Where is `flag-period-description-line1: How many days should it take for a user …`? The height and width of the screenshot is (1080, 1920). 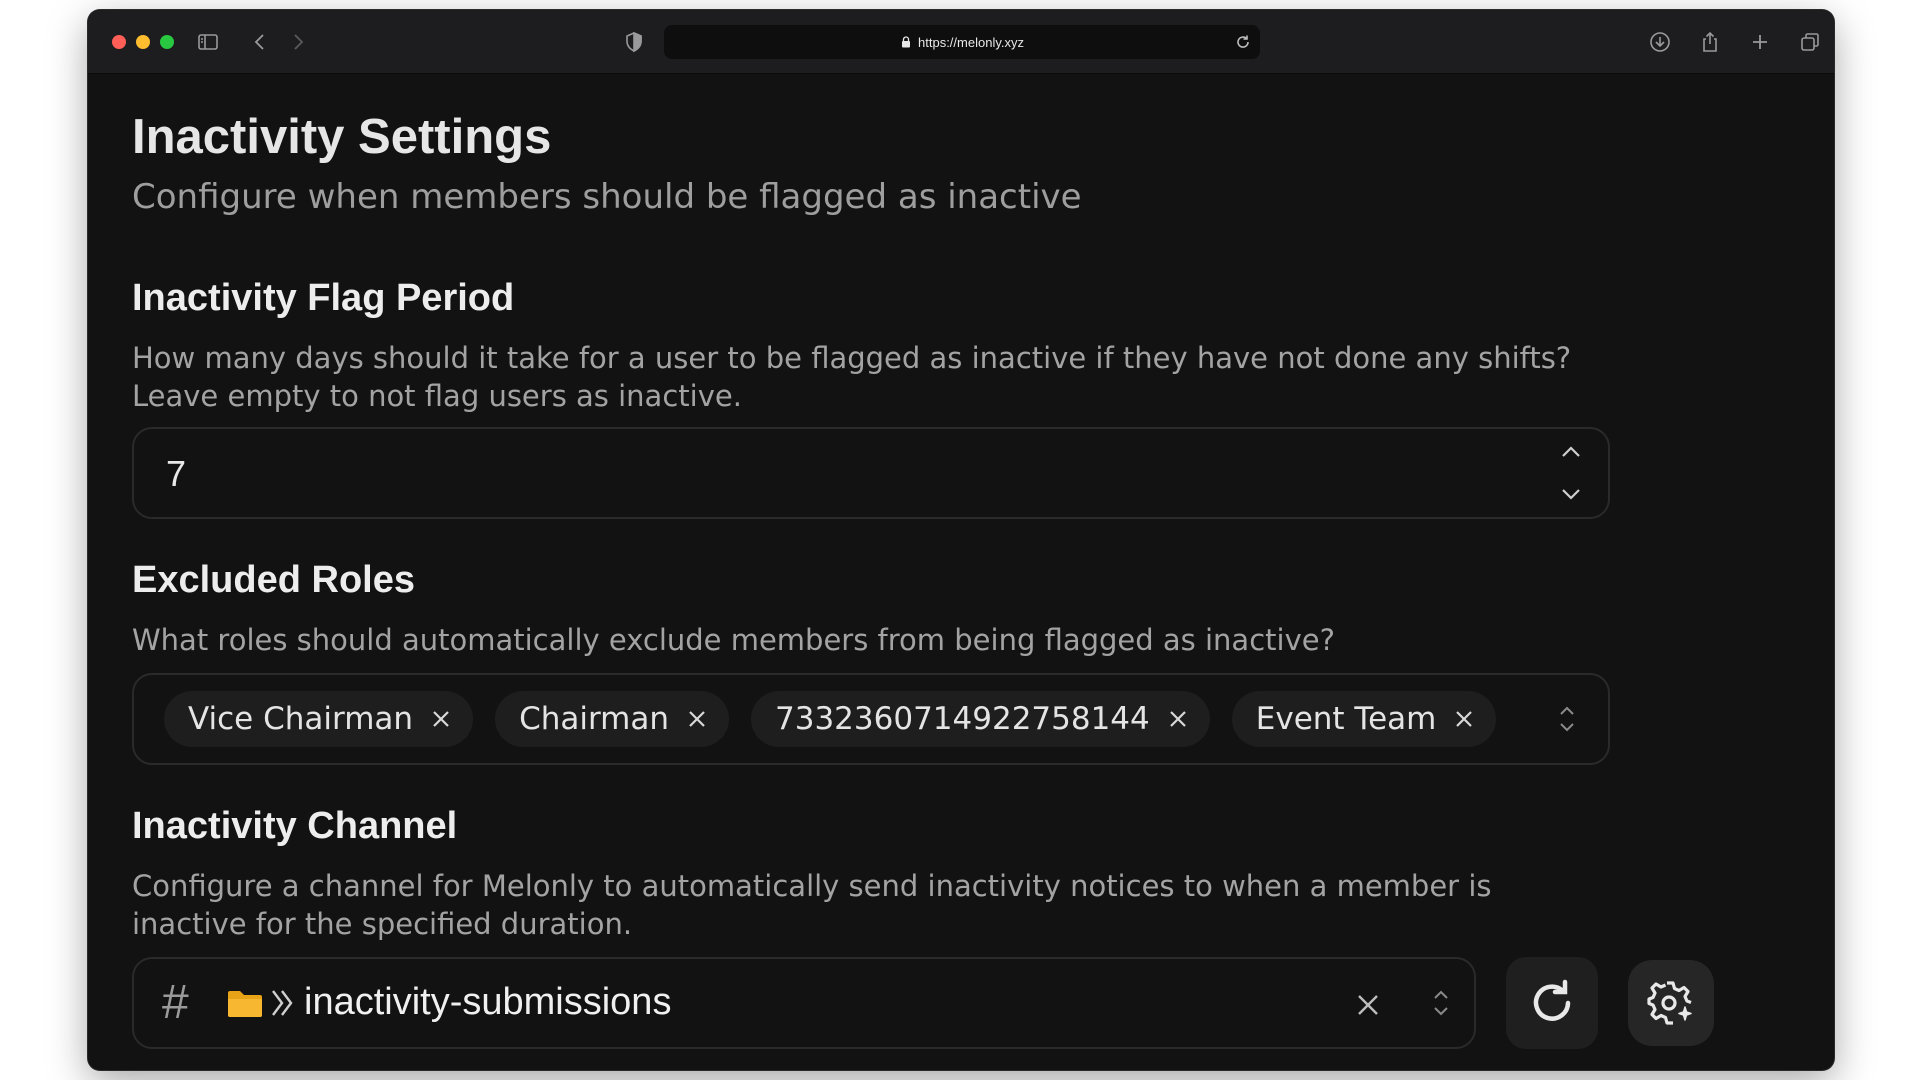
flag-period-description-line1: How many days should it take for a user … is located at coordinates (852, 358).